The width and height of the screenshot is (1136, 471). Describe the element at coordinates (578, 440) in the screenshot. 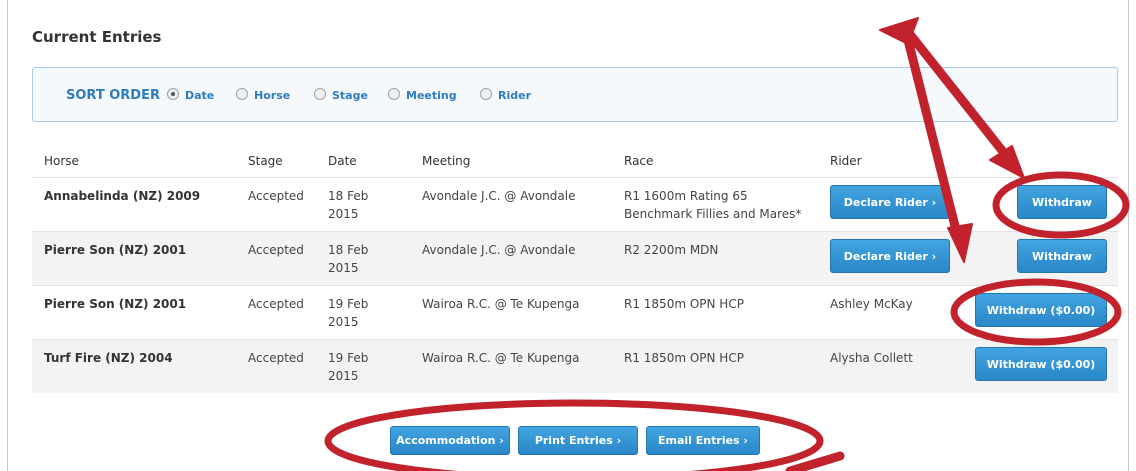

I see `print-entries-button: Print Entries ›` at that location.